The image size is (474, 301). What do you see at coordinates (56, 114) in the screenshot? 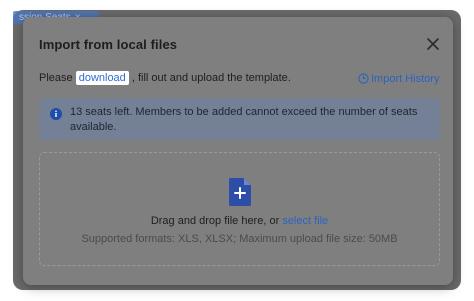
I see `info-icon` at bounding box center [56, 114].